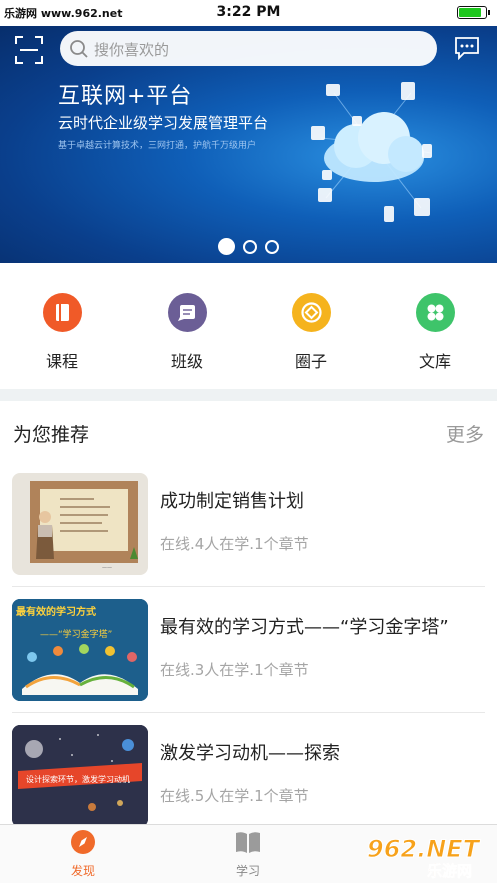  I want to click on nav-class-label: 班级, so click(186, 361).